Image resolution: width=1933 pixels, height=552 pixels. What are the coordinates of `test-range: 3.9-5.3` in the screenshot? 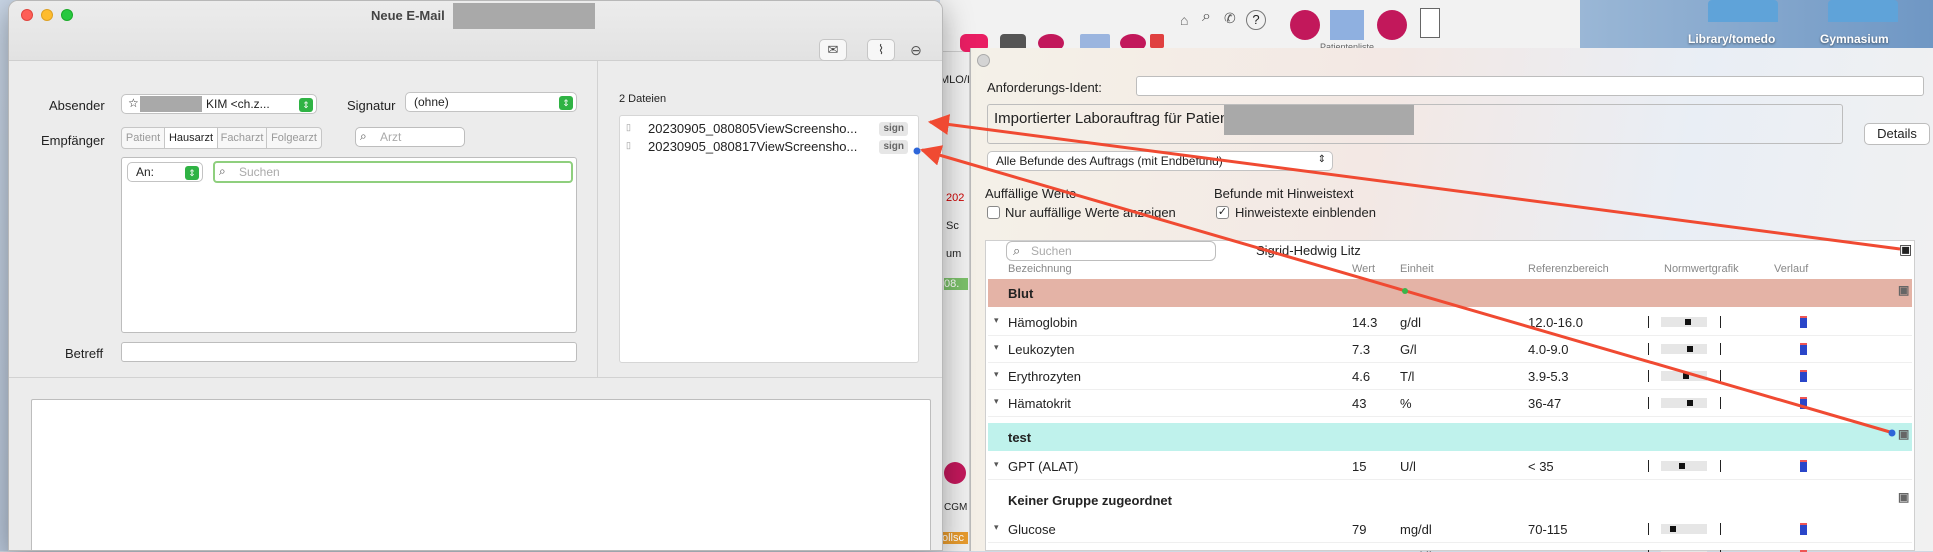 It's located at (1548, 376).